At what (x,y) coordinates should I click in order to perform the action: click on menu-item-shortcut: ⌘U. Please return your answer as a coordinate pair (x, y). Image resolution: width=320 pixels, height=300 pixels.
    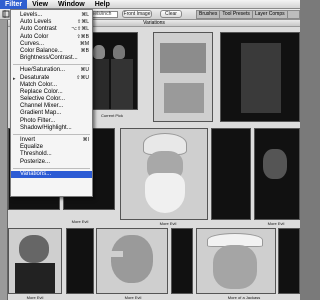
    Looking at the image, I should click on (84, 70).